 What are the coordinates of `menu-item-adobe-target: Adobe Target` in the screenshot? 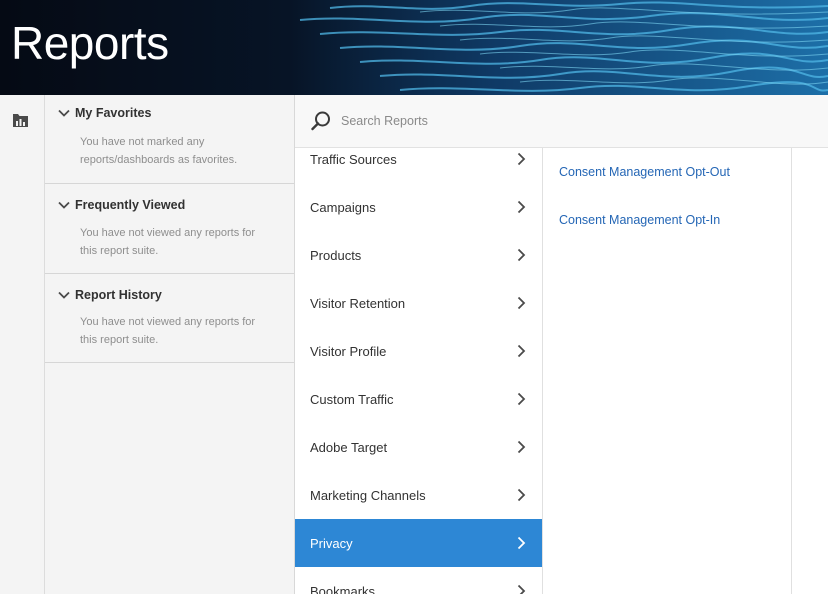 It's located at (418, 447).